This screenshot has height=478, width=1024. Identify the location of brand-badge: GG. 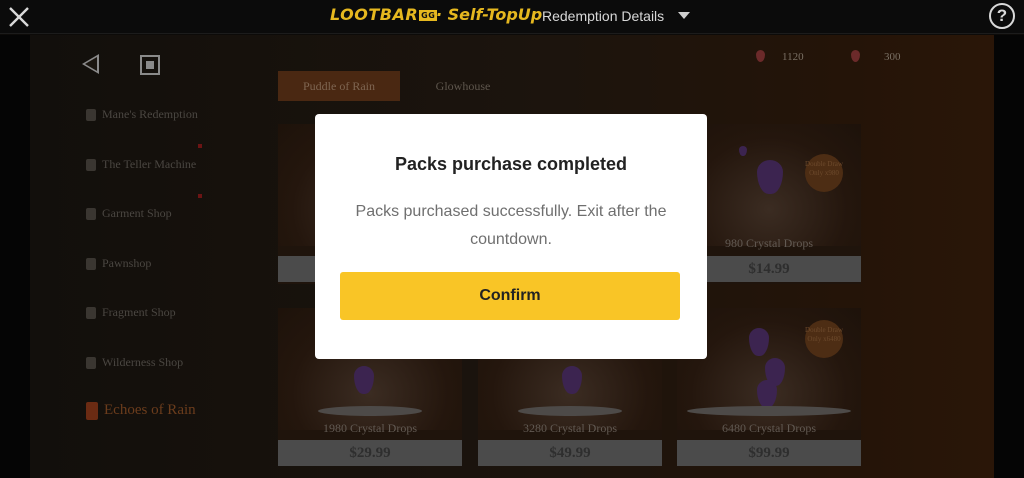
(428, 15).